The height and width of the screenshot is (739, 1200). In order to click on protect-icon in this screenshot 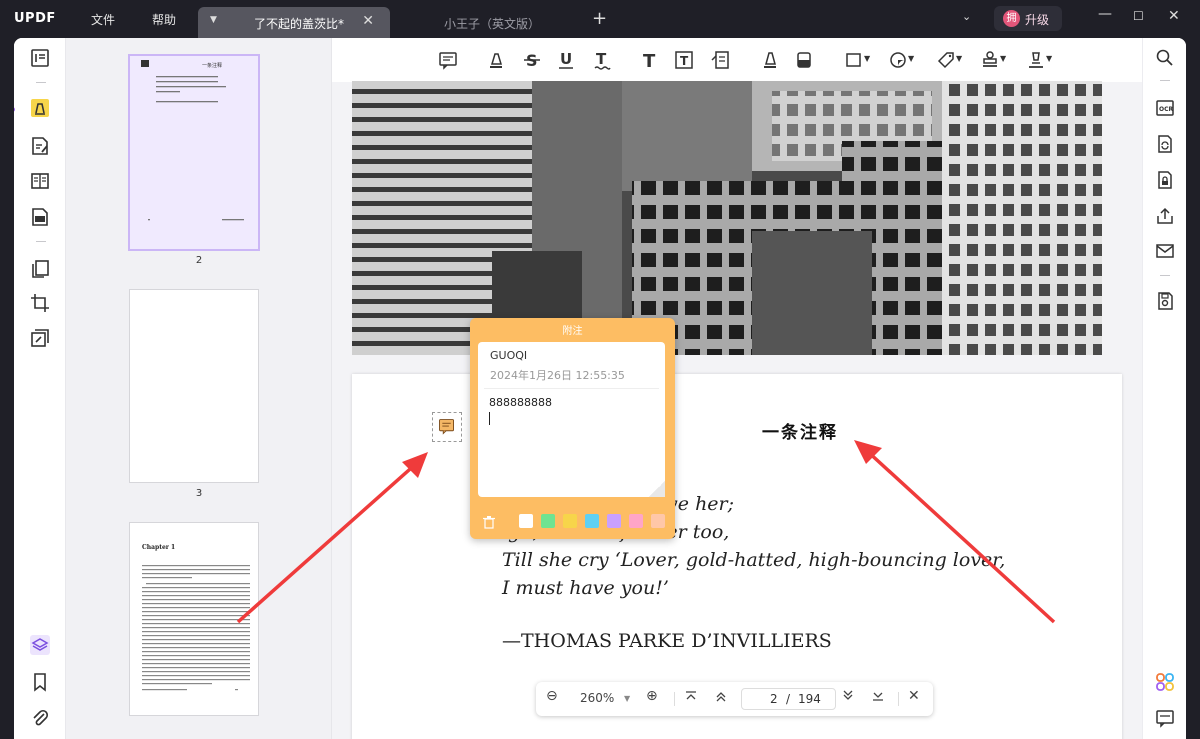, I will do `click(40, 338)`.